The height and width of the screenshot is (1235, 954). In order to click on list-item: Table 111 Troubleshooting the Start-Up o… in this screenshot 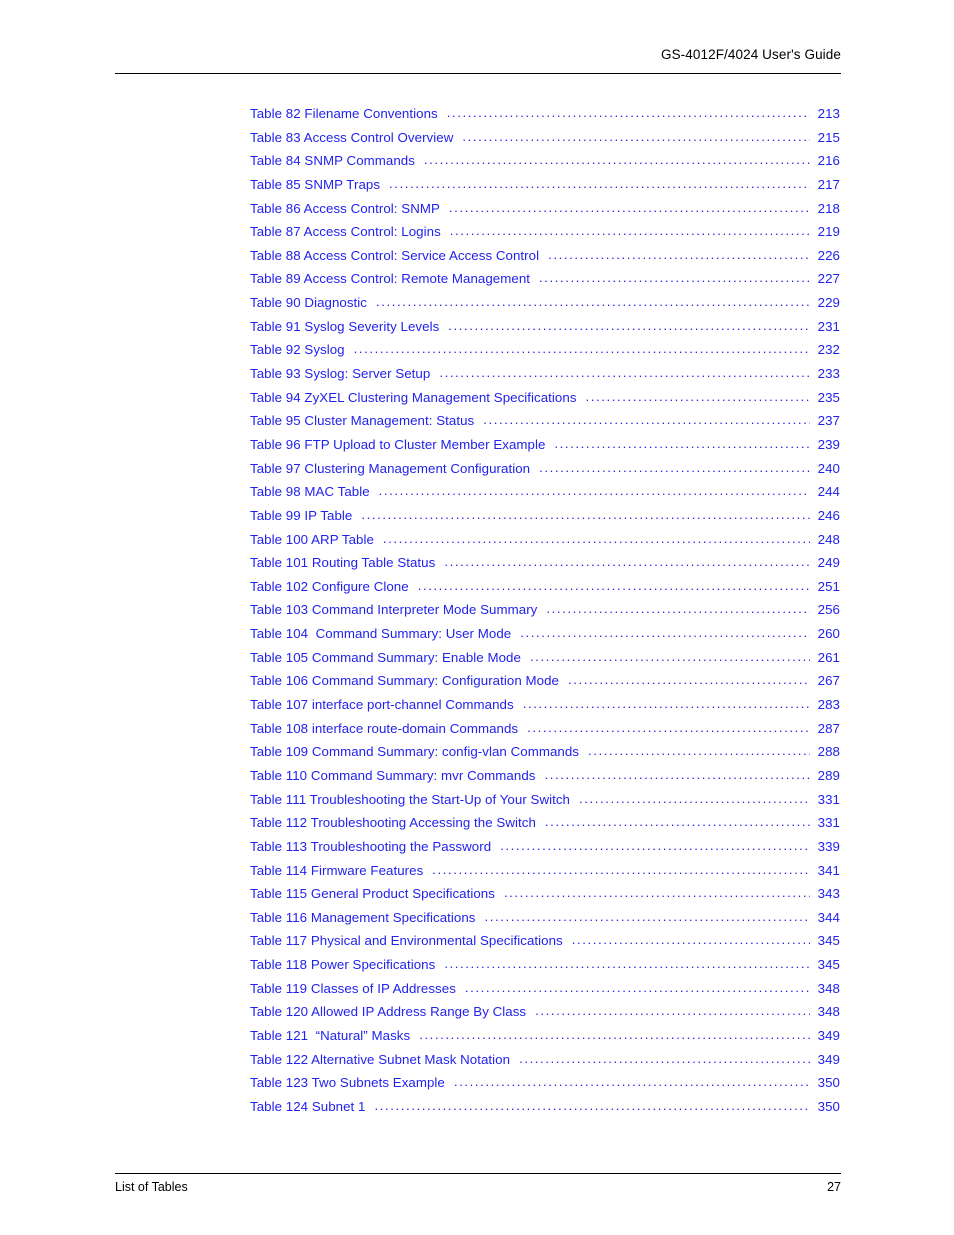, I will do `click(545, 804)`.